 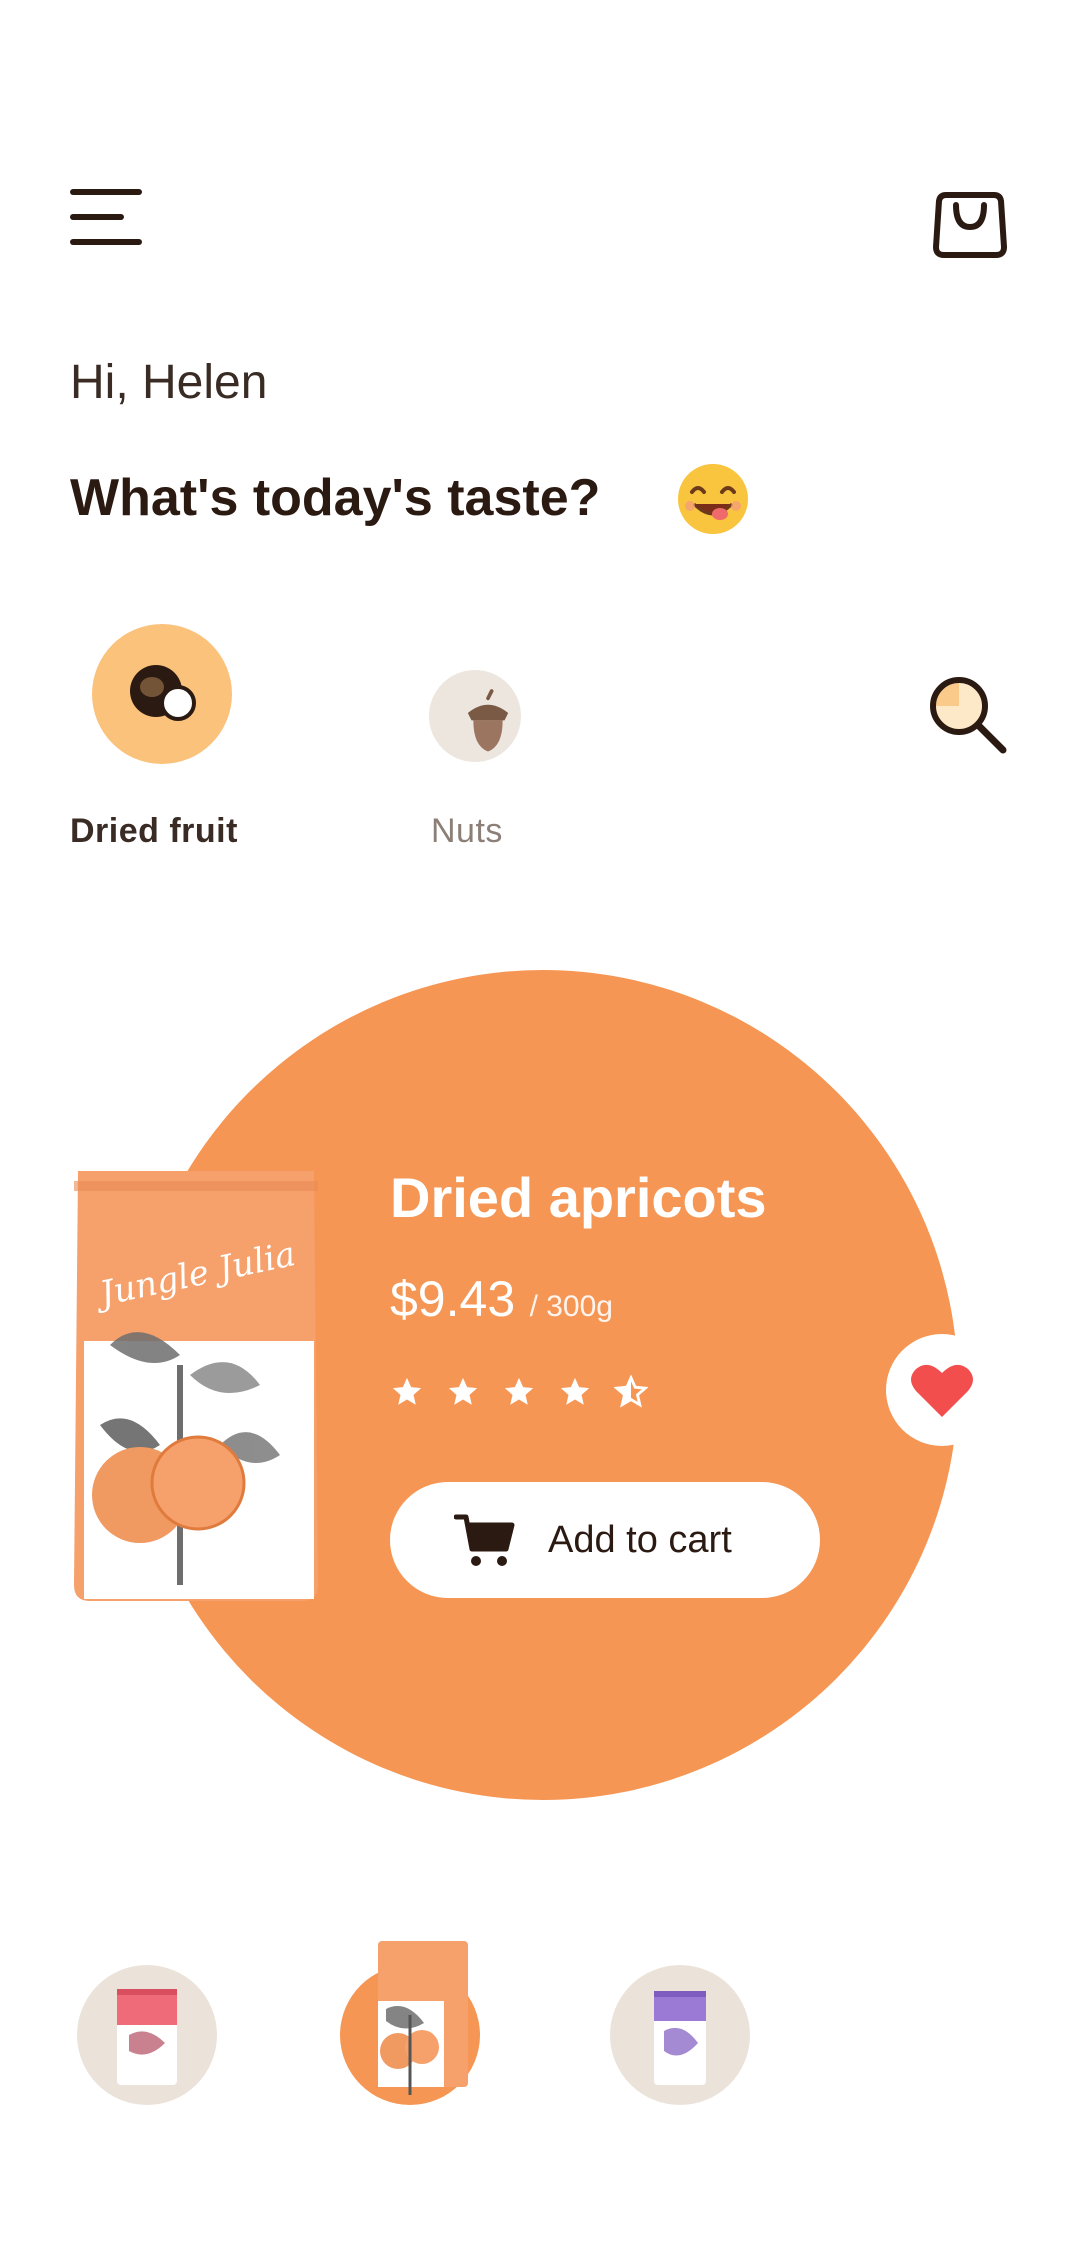 I want to click on category-label-nuts: Nuts, so click(x=467, y=831).